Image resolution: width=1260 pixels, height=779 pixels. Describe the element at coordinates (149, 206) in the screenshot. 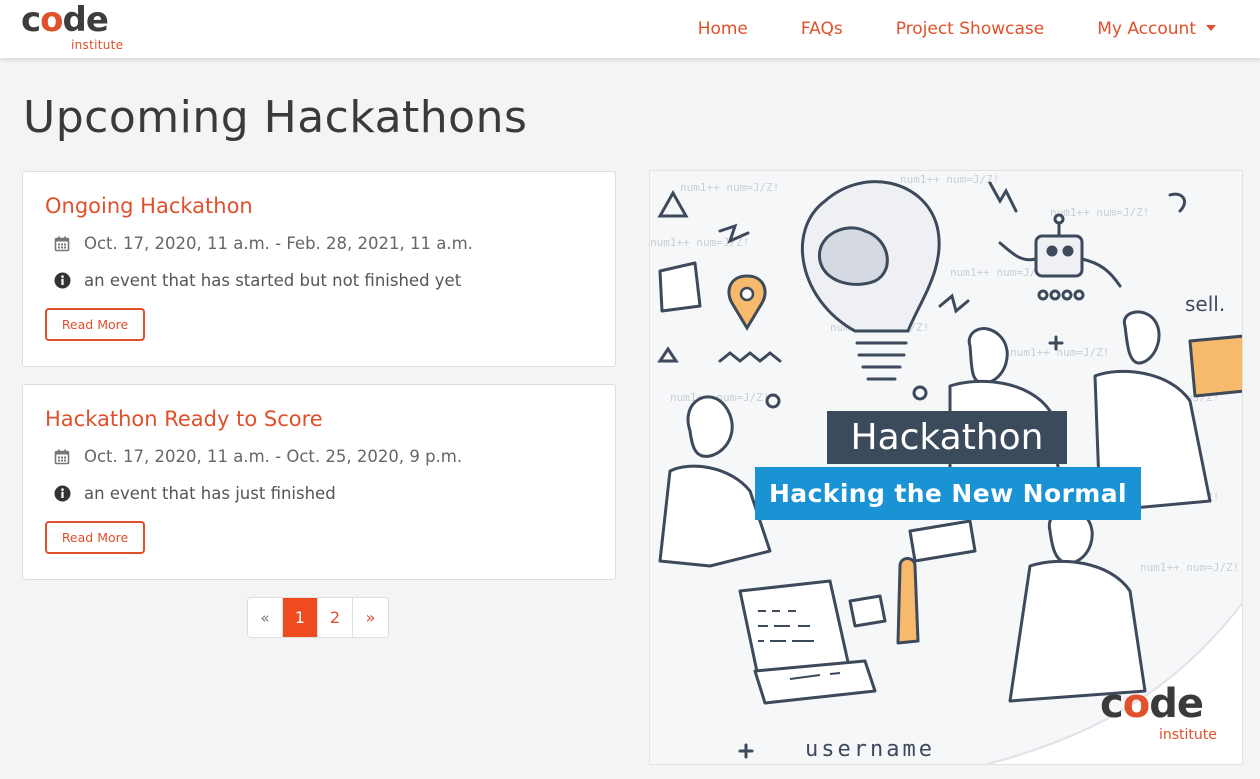

I see `hackathon-card-title: Ongoing Hackathon` at that location.